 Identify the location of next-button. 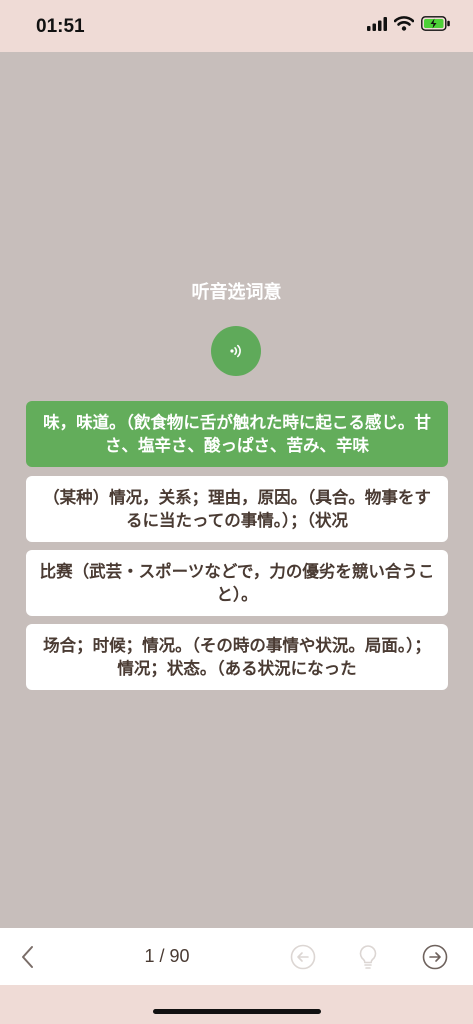
(435, 957).